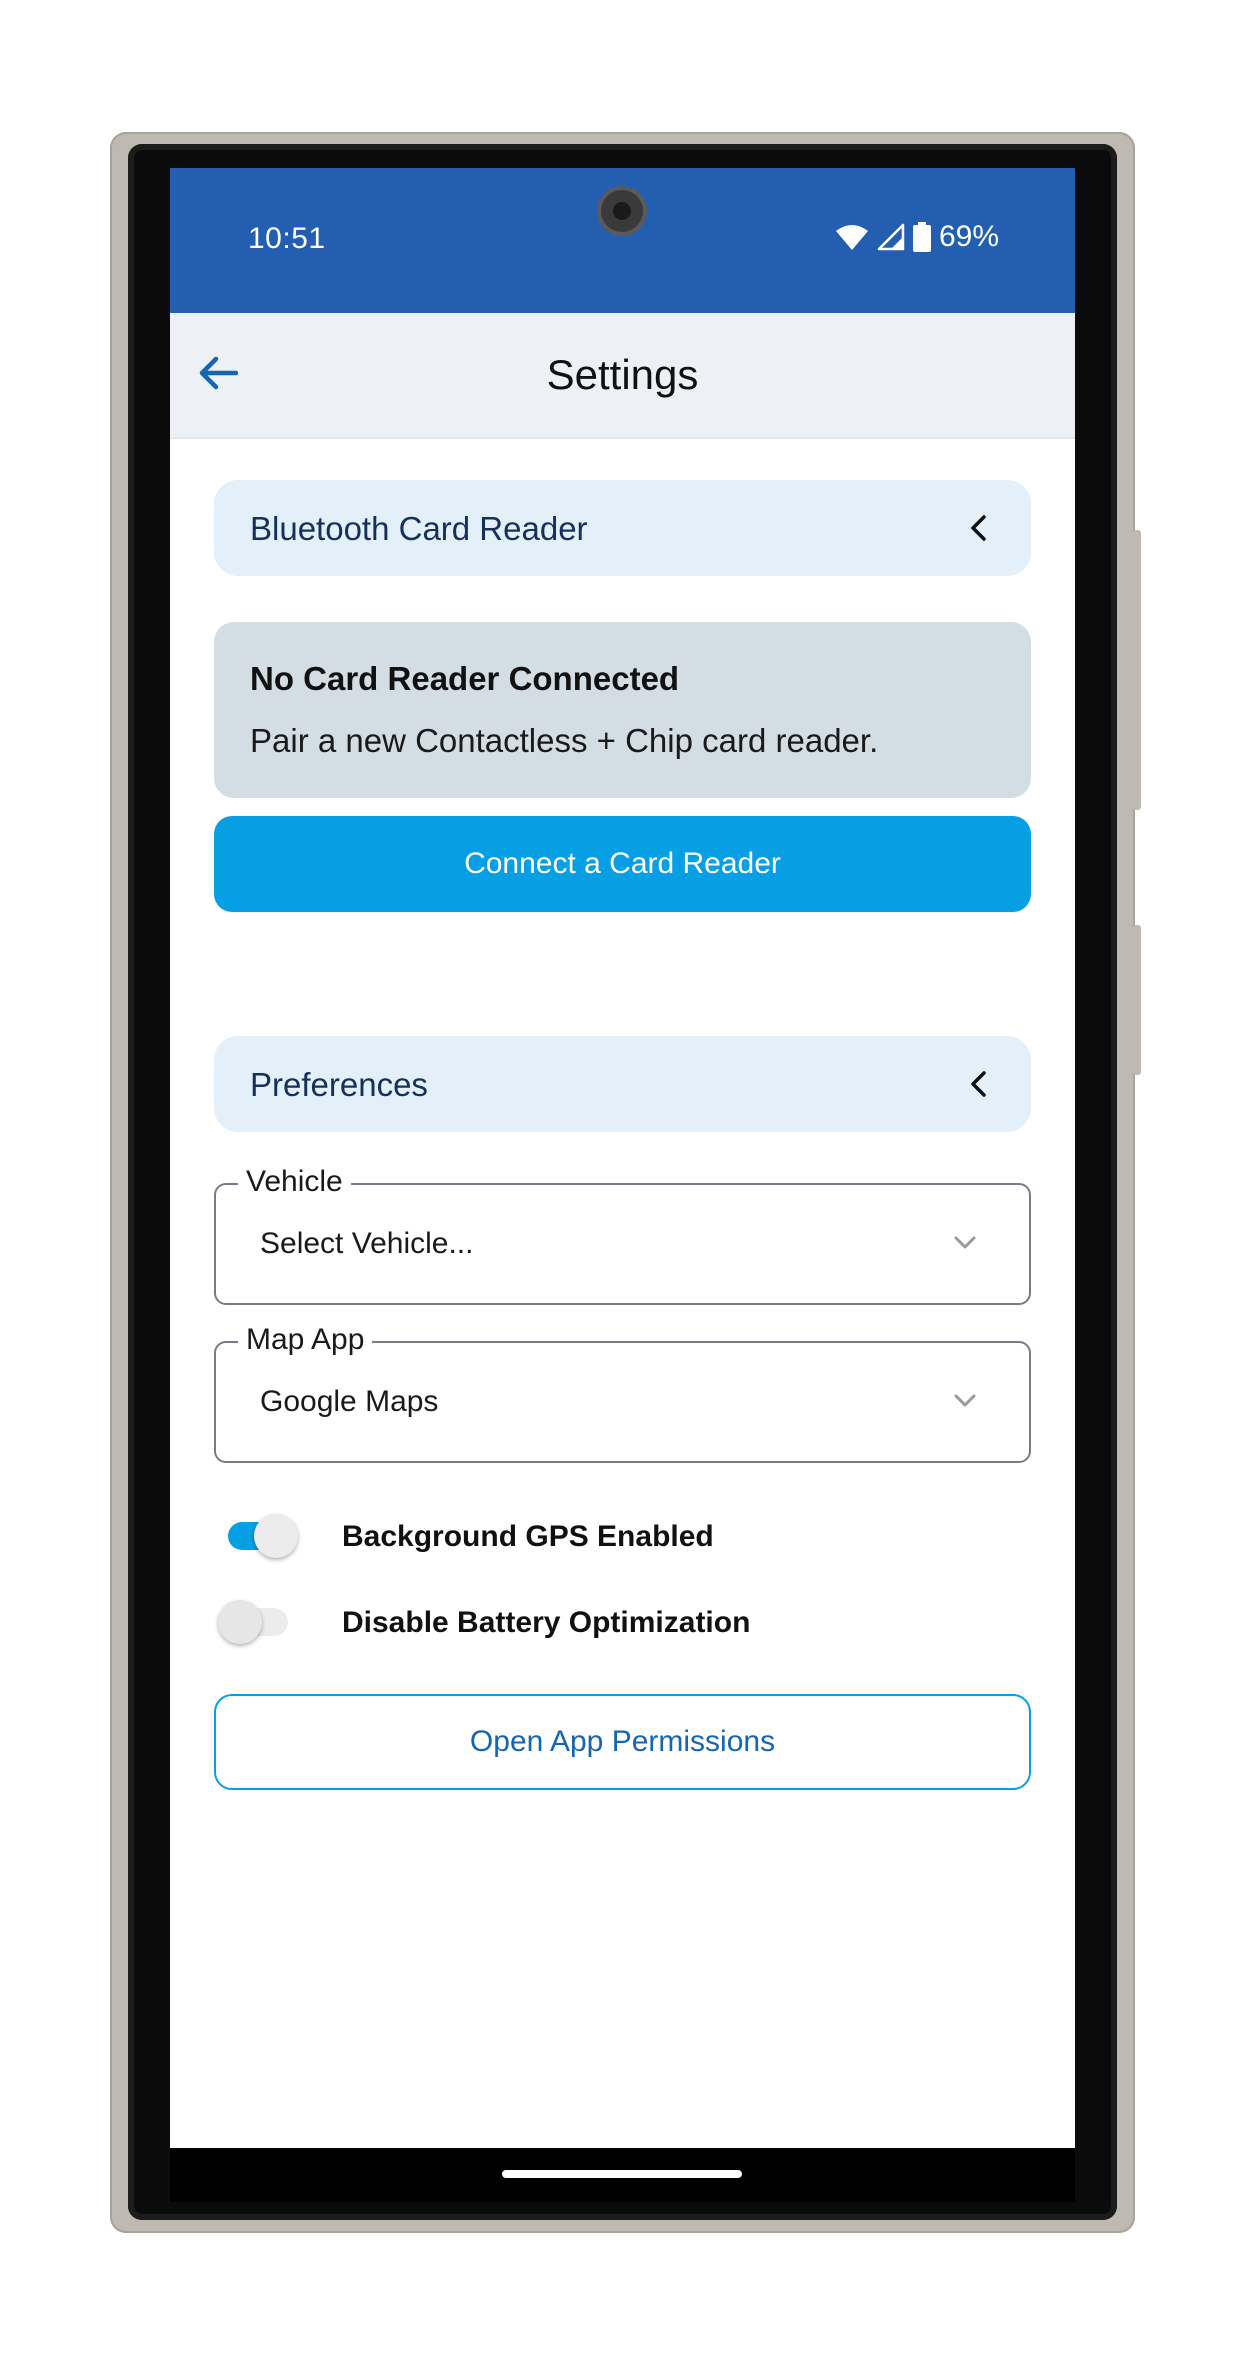 Image resolution: width=1245 pixels, height=2359 pixels. Describe the element at coordinates (622, 240) in the screenshot. I see `status-bar: 10:51 69%` at that location.